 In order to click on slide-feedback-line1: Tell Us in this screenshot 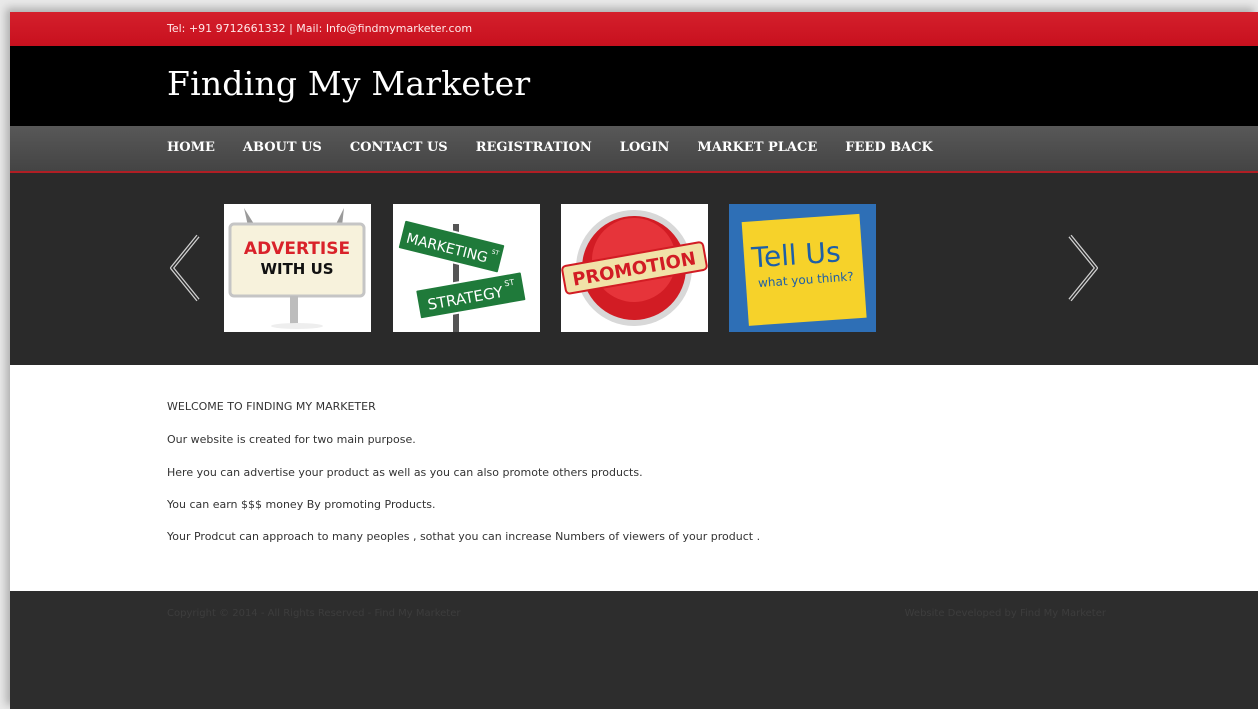, I will do `click(795, 254)`.